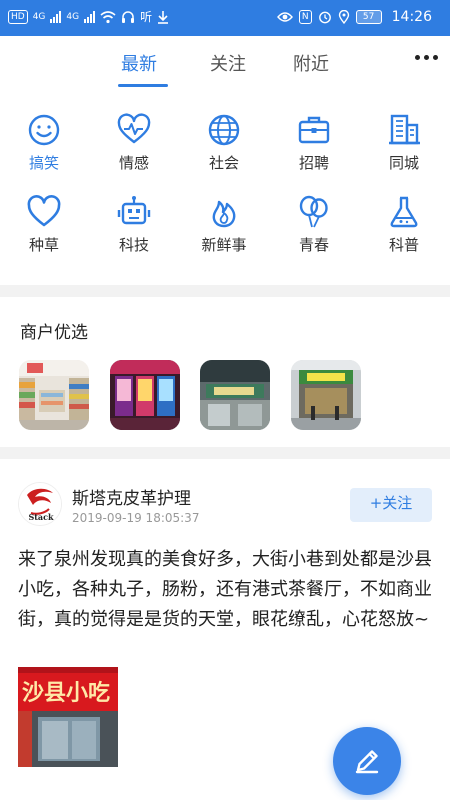  I want to click on follow-button: +关注, so click(391, 505).